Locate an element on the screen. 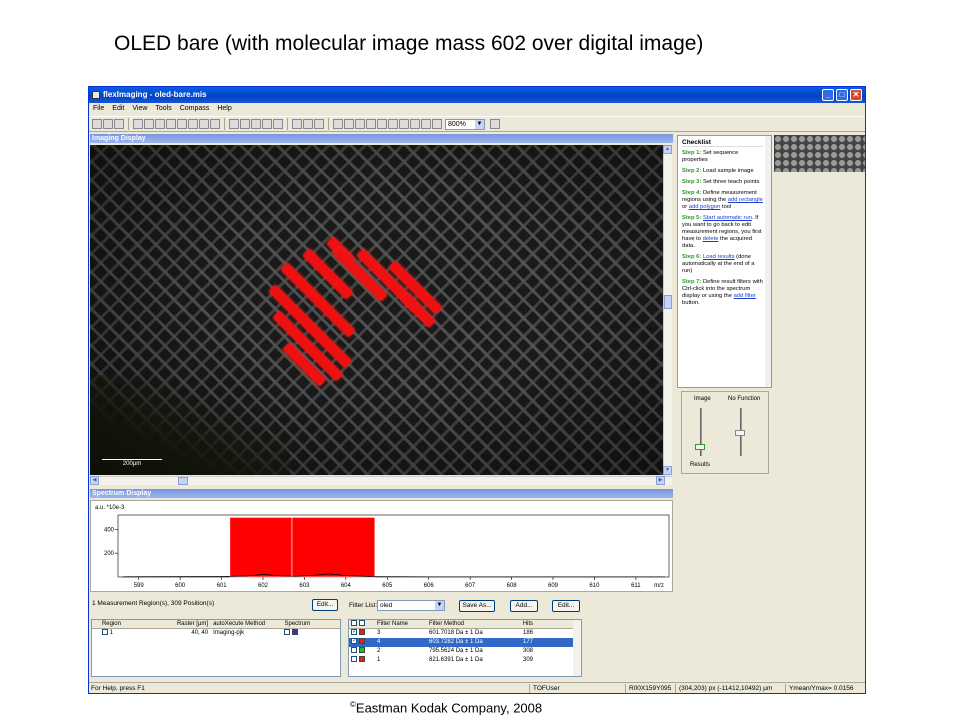 The image size is (960, 720). filter-method-cell: 601.7018 Da ± 1 Da is located at coordinates (456, 633).